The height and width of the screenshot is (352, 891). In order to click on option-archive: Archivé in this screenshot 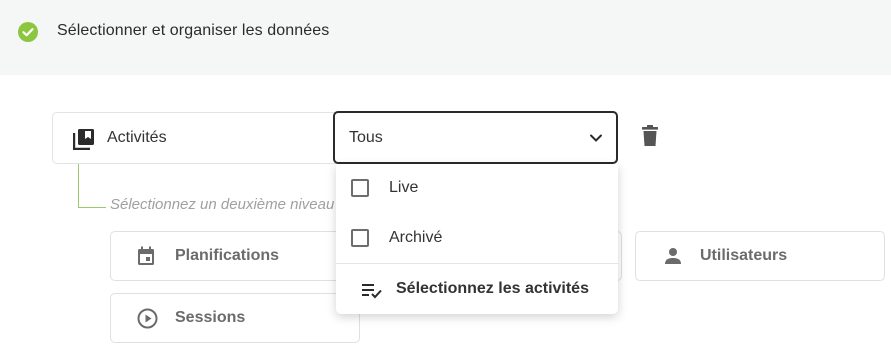, I will do `click(477, 239)`.